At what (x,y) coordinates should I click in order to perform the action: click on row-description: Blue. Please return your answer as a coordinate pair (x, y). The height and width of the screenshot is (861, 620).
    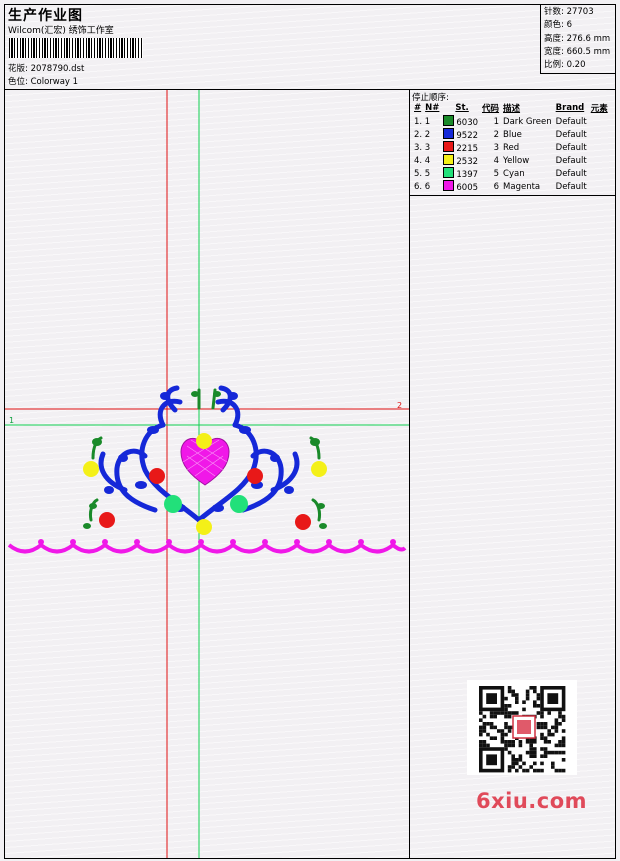
    Looking at the image, I should click on (512, 134).